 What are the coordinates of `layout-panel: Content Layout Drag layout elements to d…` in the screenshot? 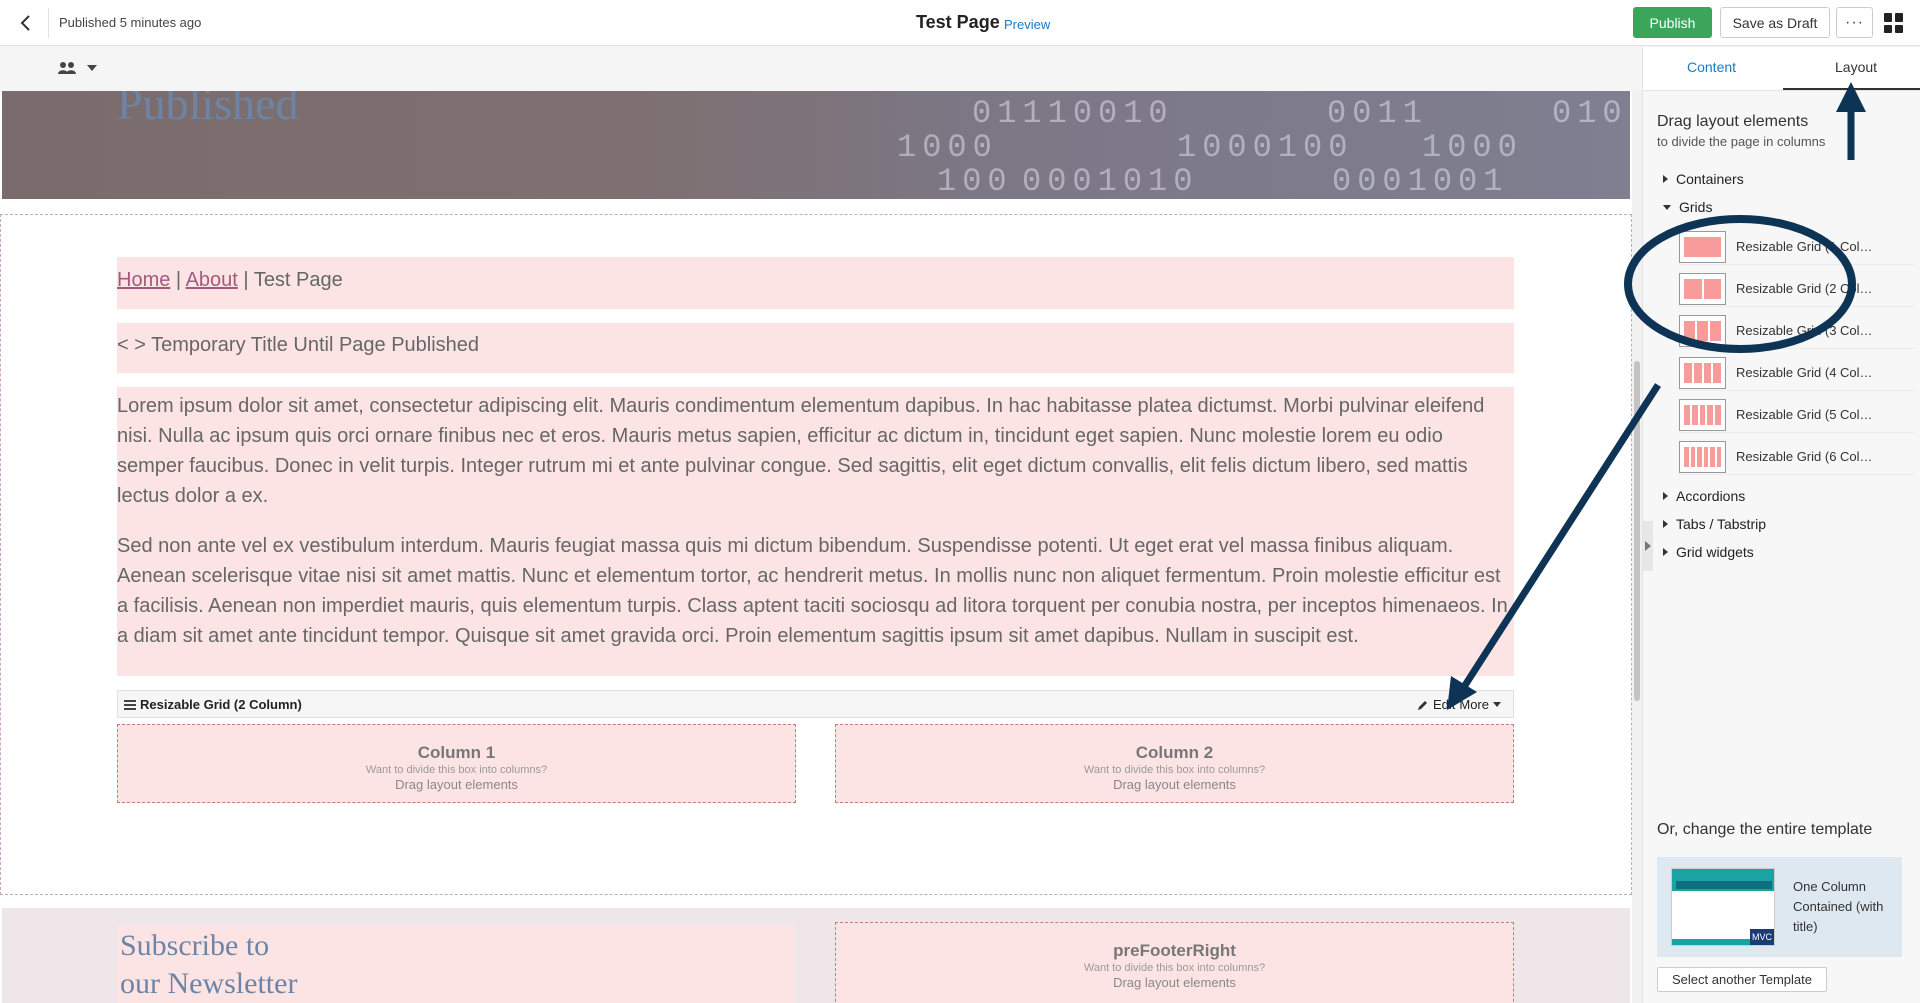 It's located at (1781, 525).